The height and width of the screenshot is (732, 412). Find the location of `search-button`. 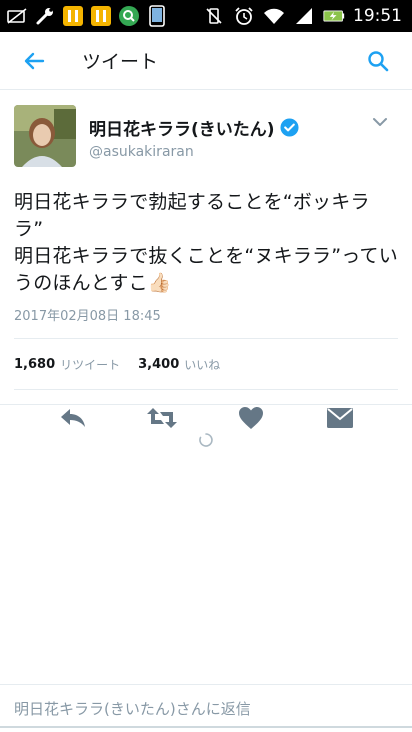

search-button is located at coordinates (378, 61).